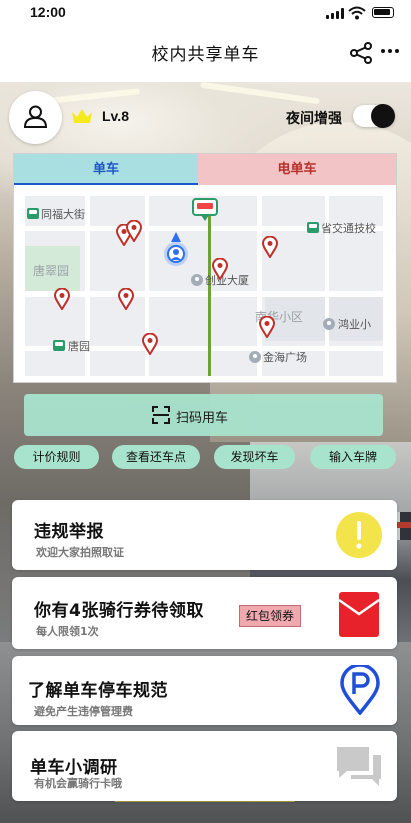  What do you see at coordinates (354, 324) in the screenshot?
I see `map-label-honghua: 鸿业小` at bounding box center [354, 324].